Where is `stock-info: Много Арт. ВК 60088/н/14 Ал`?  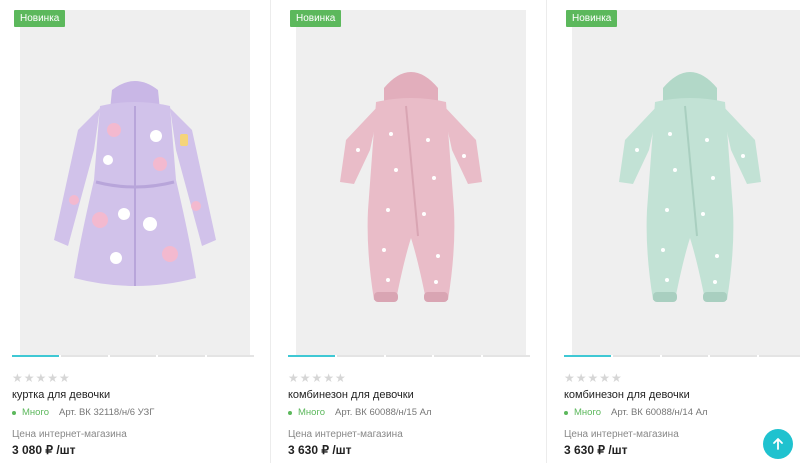
stock-info: Много Арт. ВК 60088/н/14 Ал is located at coordinates (636, 412).